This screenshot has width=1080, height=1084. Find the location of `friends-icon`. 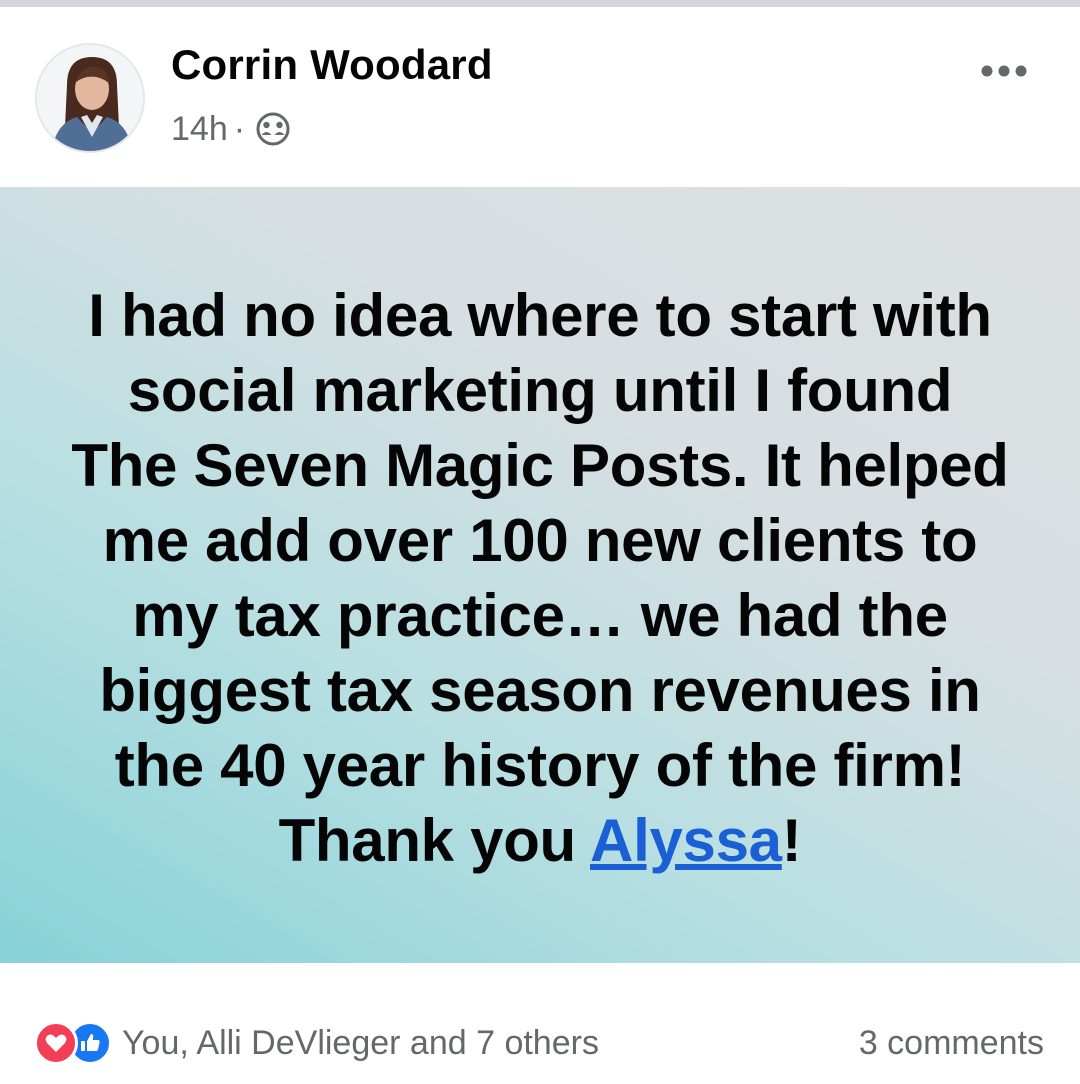

friends-icon is located at coordinates (273, 129).